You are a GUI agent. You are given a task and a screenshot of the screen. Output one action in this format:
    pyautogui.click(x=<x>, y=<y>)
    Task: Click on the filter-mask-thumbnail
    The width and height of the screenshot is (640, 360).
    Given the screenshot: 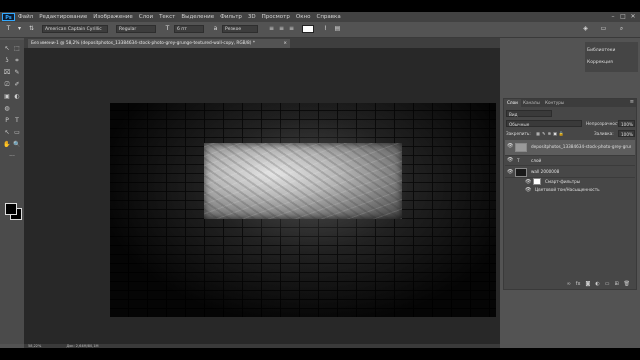 What is the action you would take?
    pyautogui.click(x=537, y=181)
    